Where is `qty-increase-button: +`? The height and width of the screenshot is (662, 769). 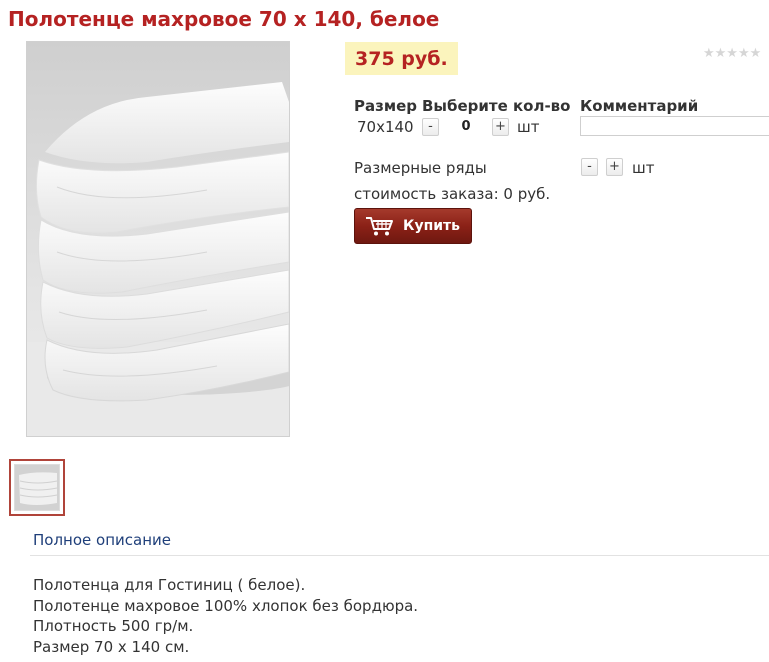
qty-increase-button: + is located at coordinates (500, 127).